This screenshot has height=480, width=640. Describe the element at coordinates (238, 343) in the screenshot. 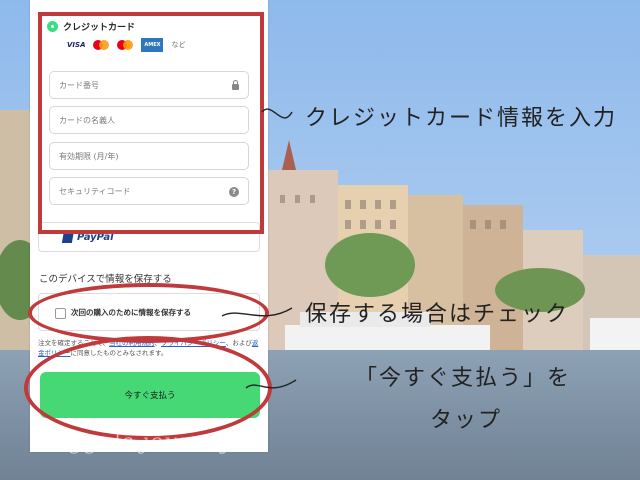

I see `terms-mid: 、および` at that location.